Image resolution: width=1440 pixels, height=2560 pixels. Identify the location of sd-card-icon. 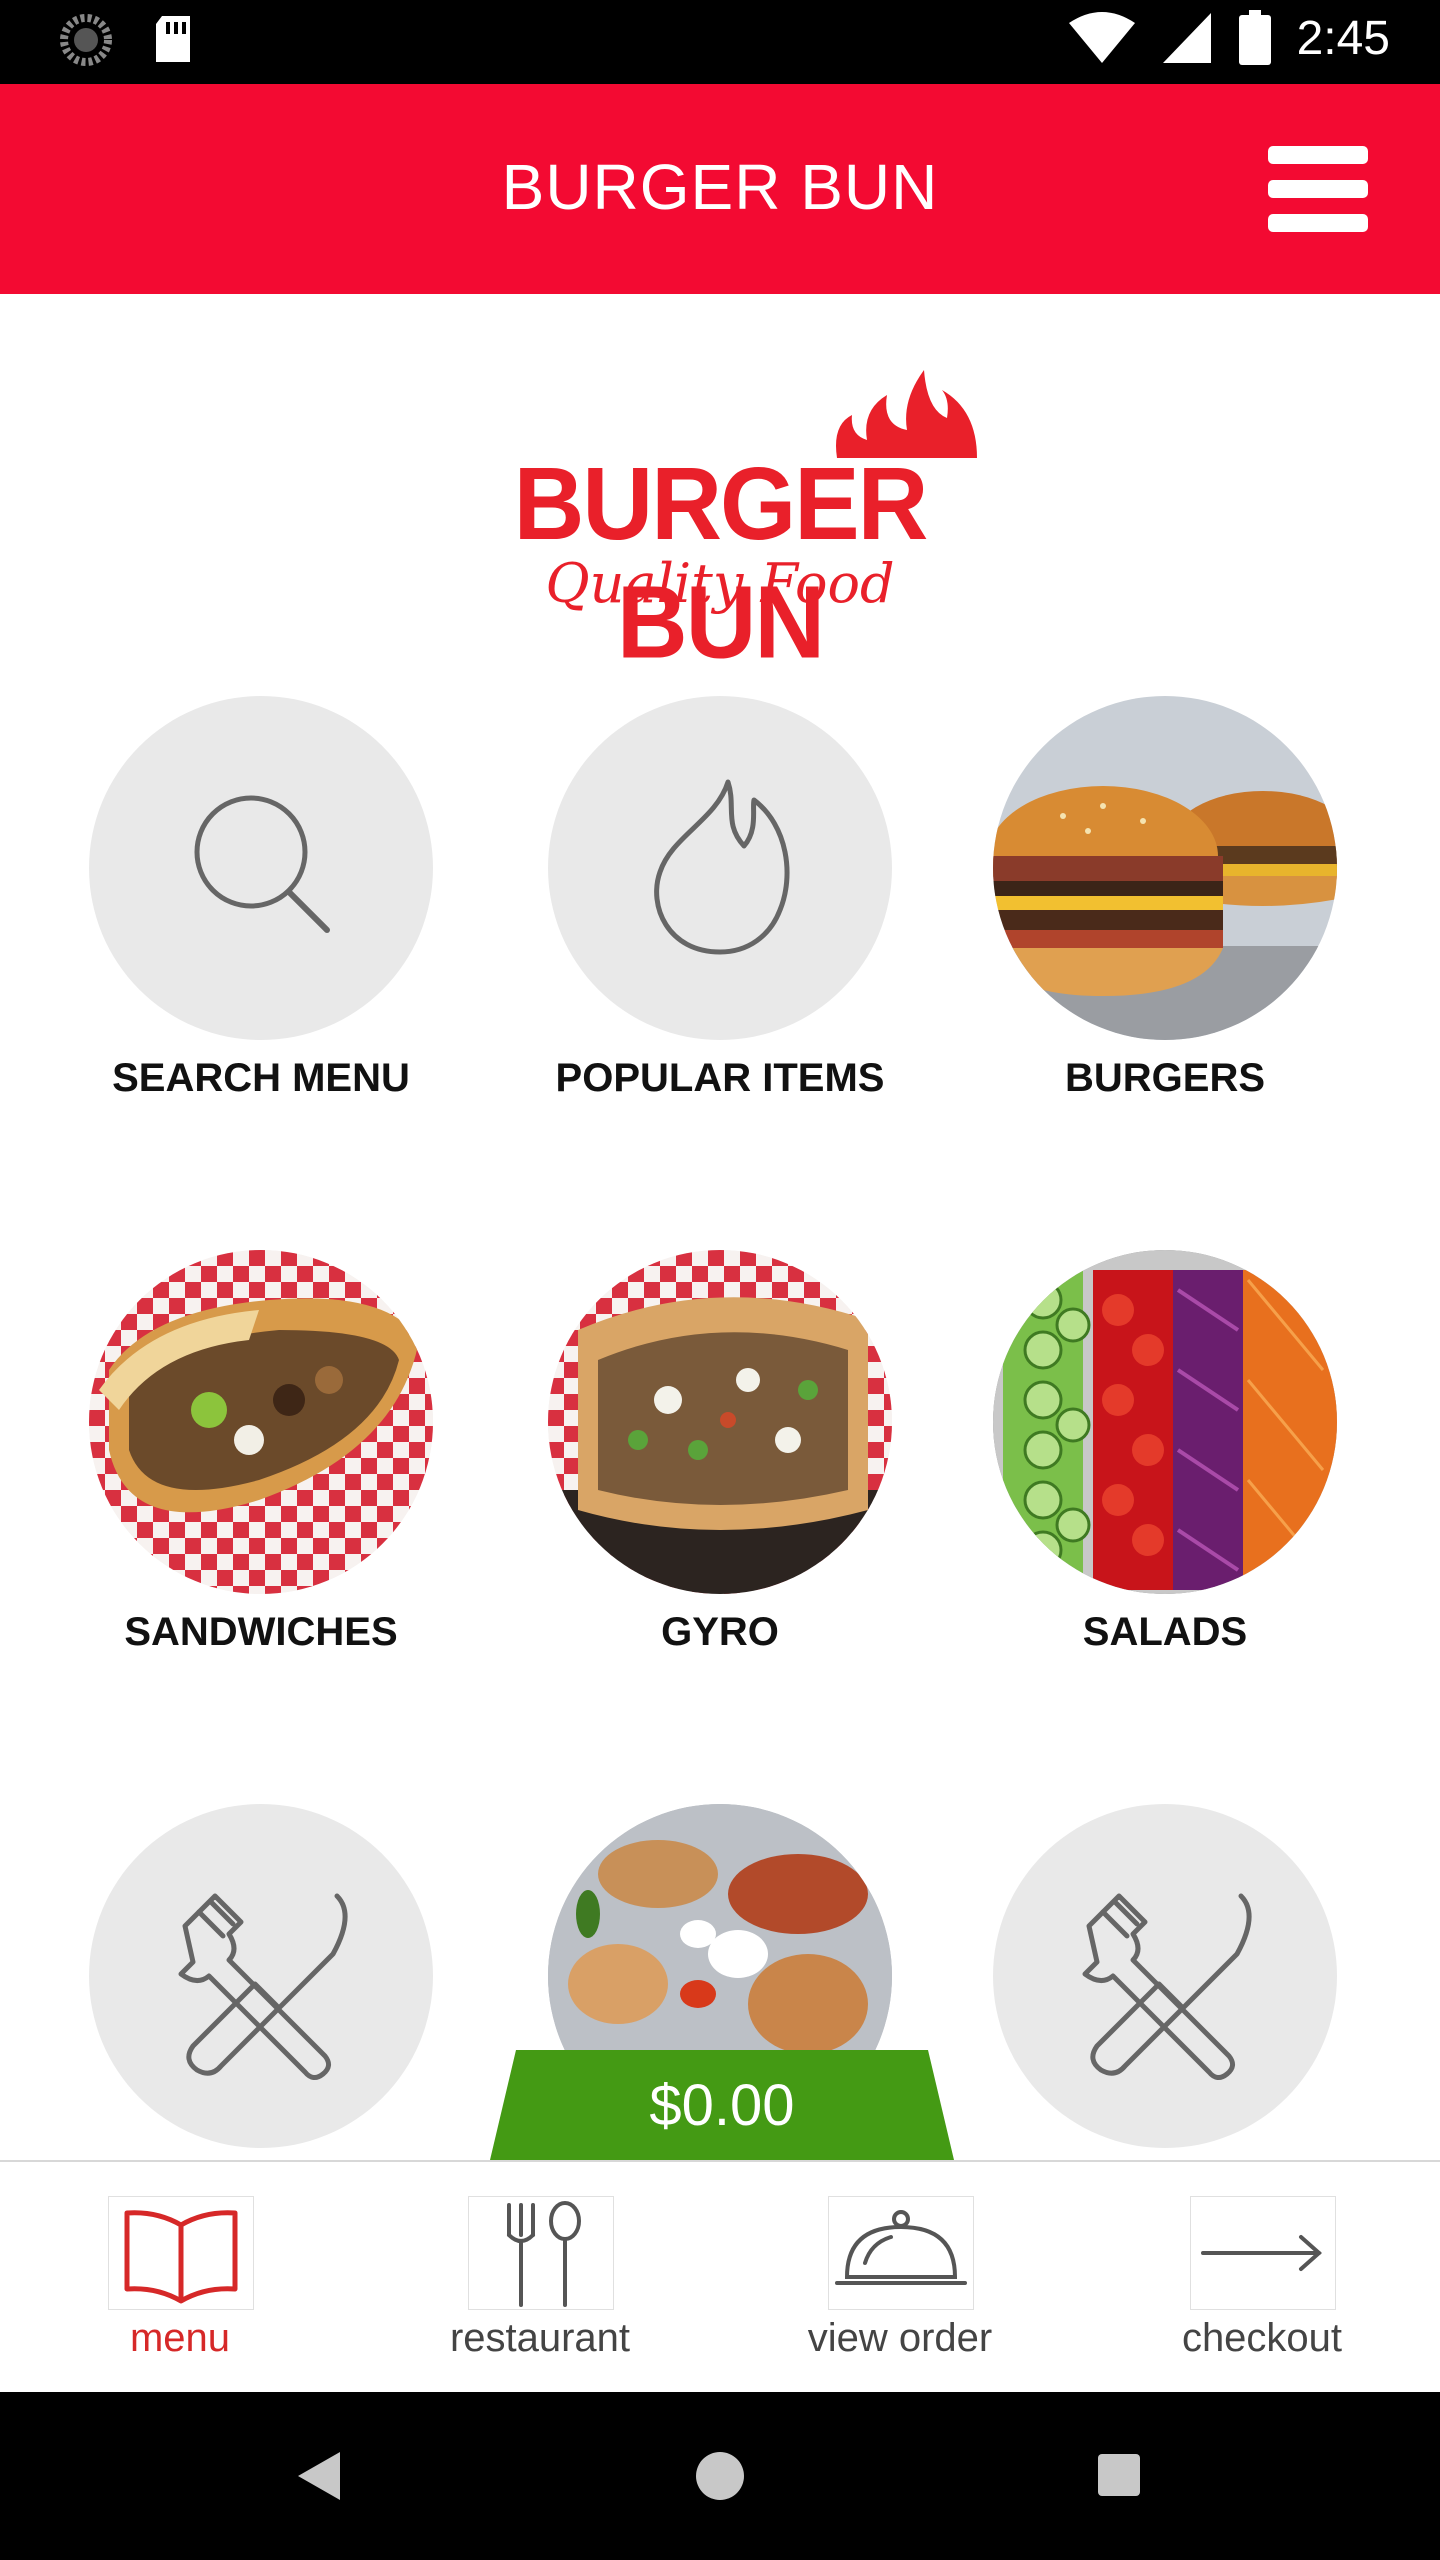
(173, 39).